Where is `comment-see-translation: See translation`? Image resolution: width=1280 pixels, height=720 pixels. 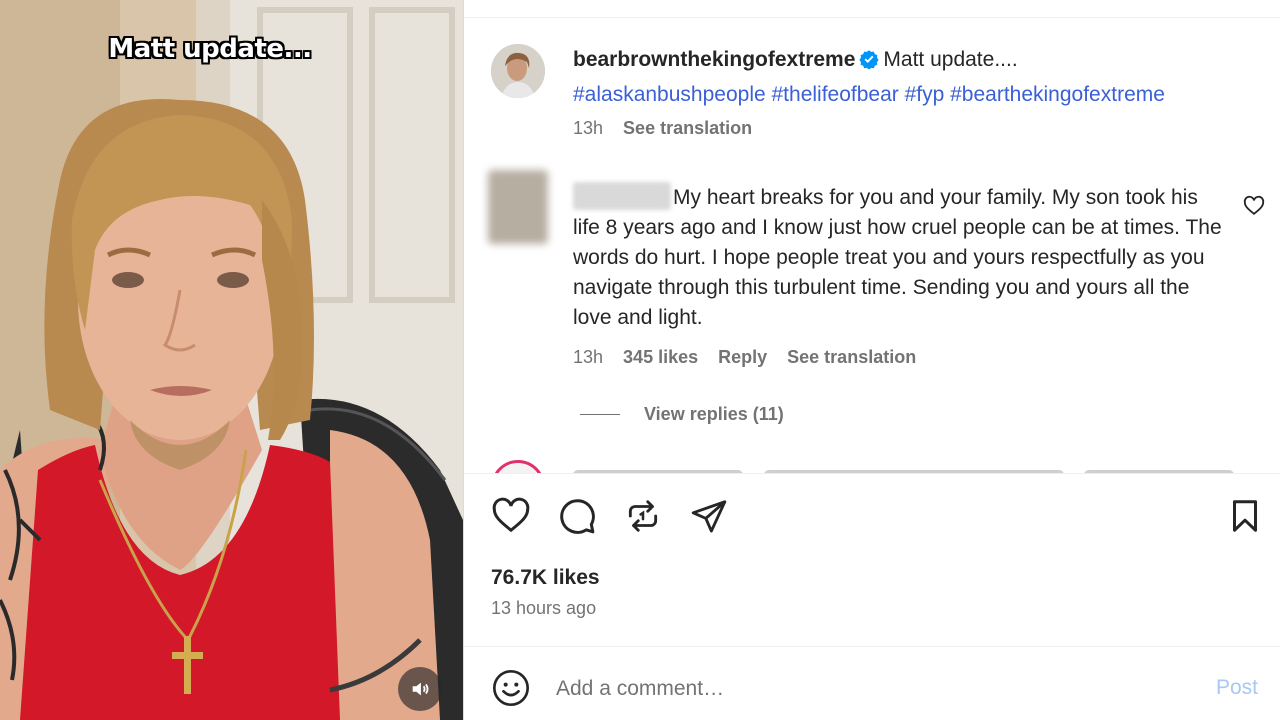
comment-see-translation: See translation is located at coordinates (851, 357).